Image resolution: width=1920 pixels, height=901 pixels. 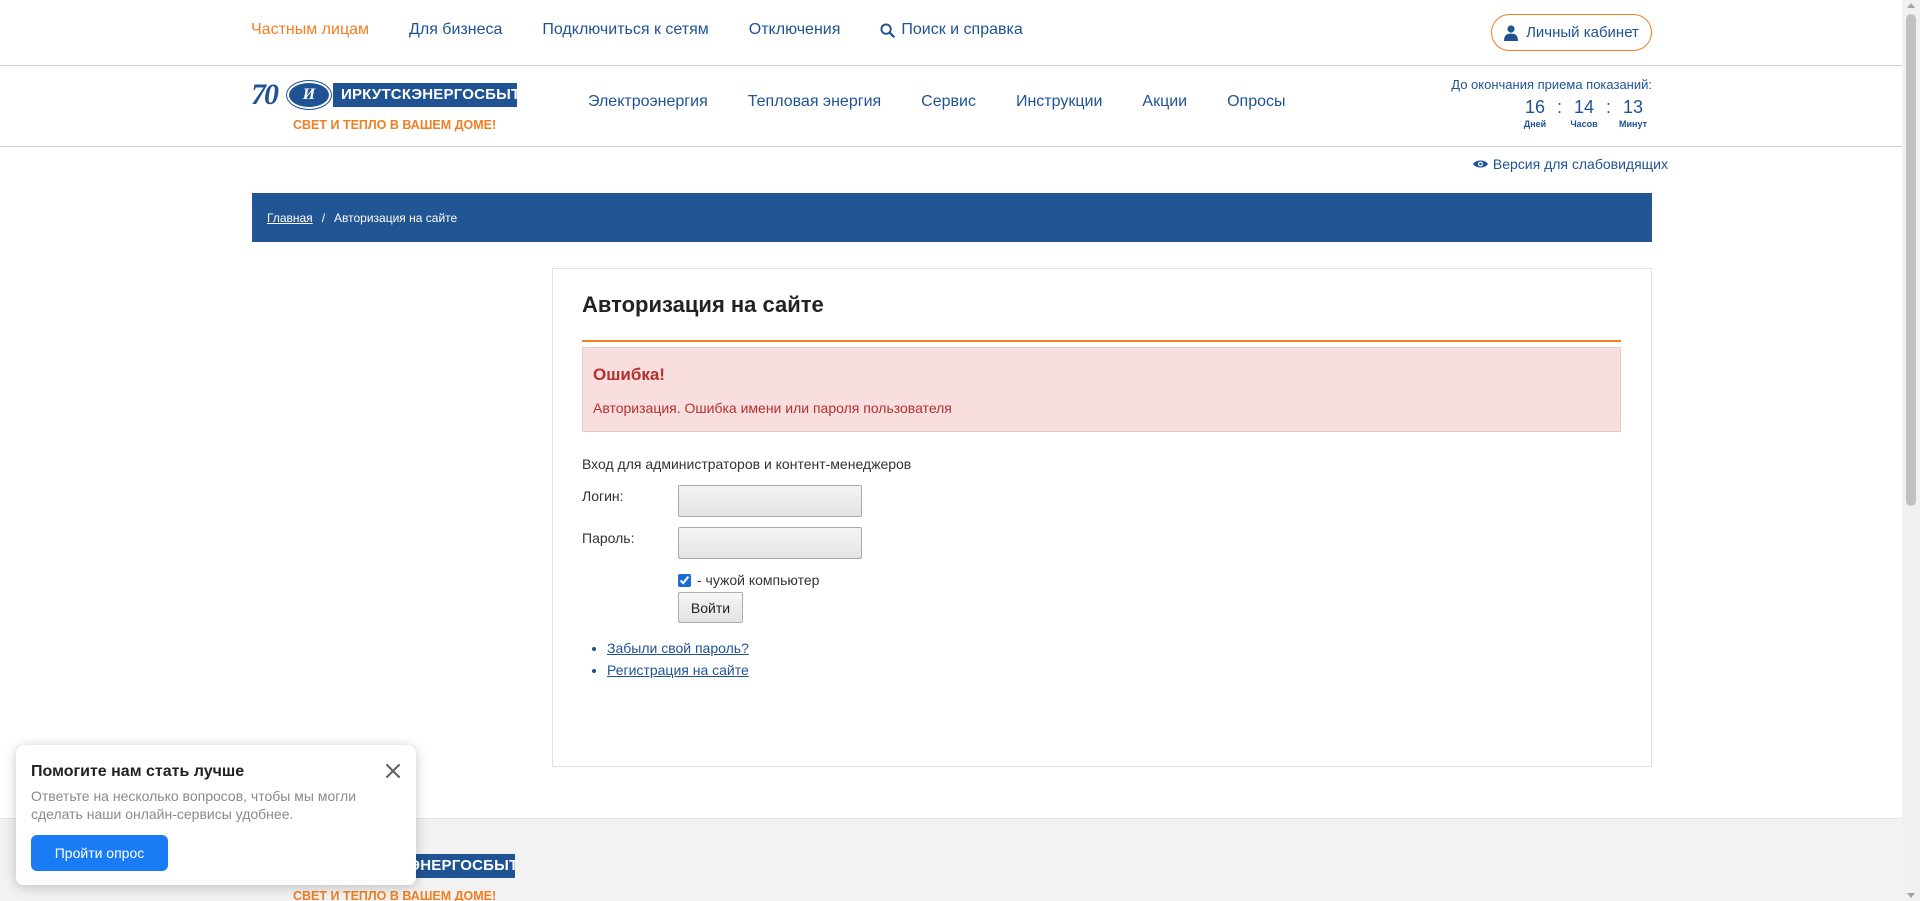 What do you see at coordinates (648, 102) in the screenshot?
I see `main-nav-electricity: Электроэнергия` at bounding box center [648, 102].